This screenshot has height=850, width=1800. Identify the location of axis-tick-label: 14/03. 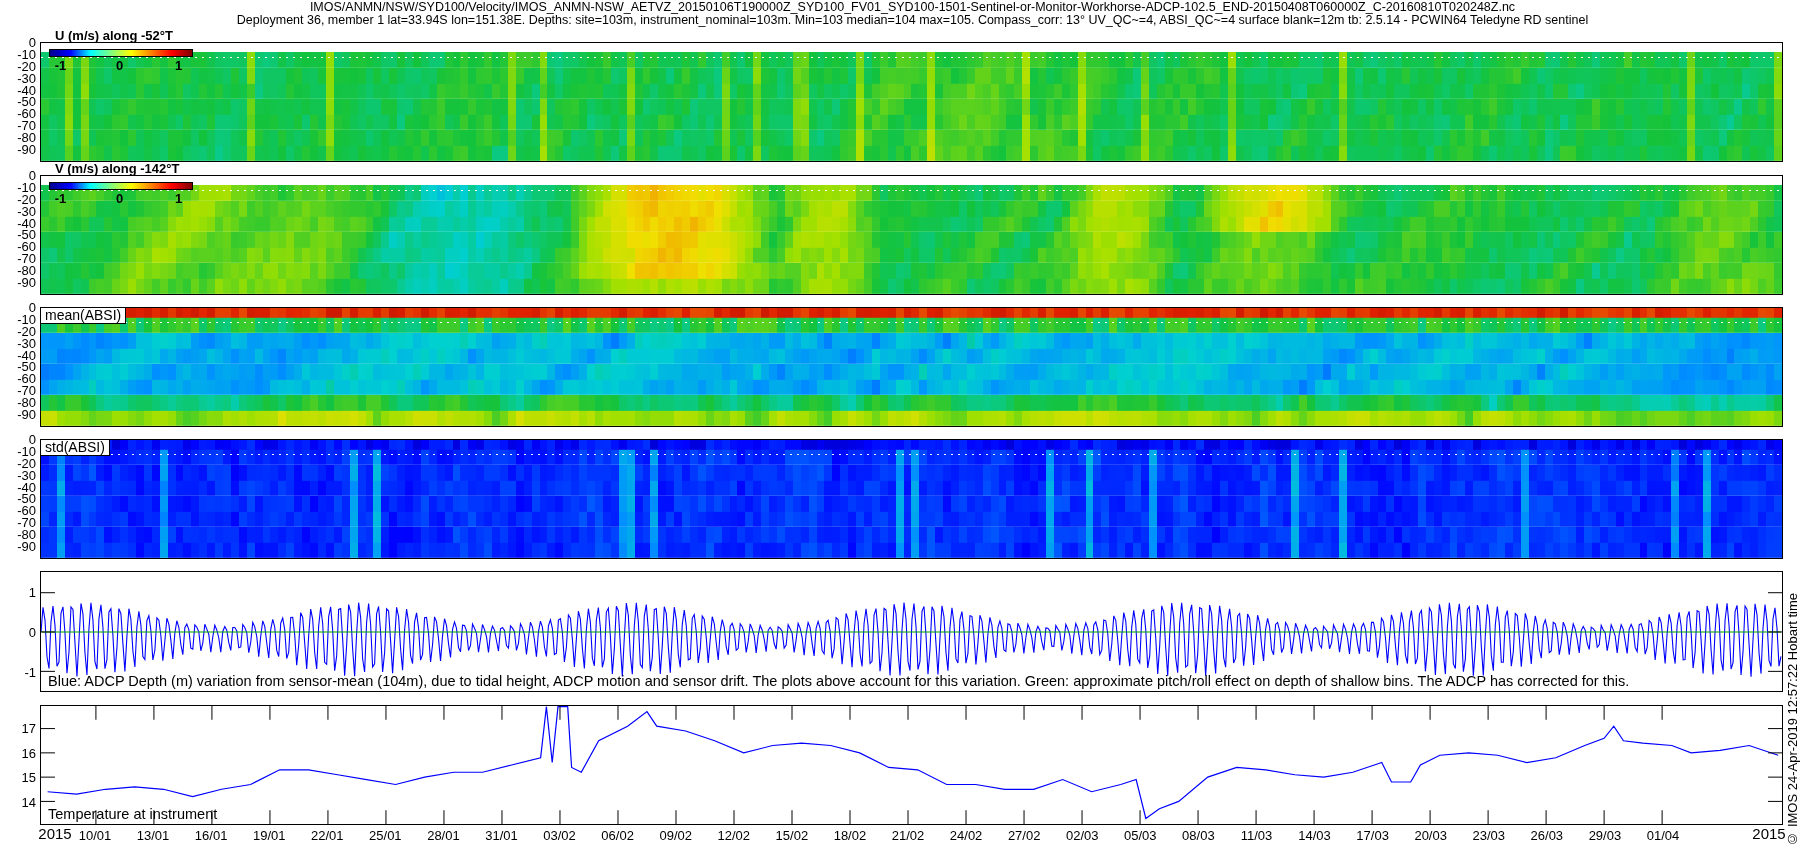
(1314, 836).